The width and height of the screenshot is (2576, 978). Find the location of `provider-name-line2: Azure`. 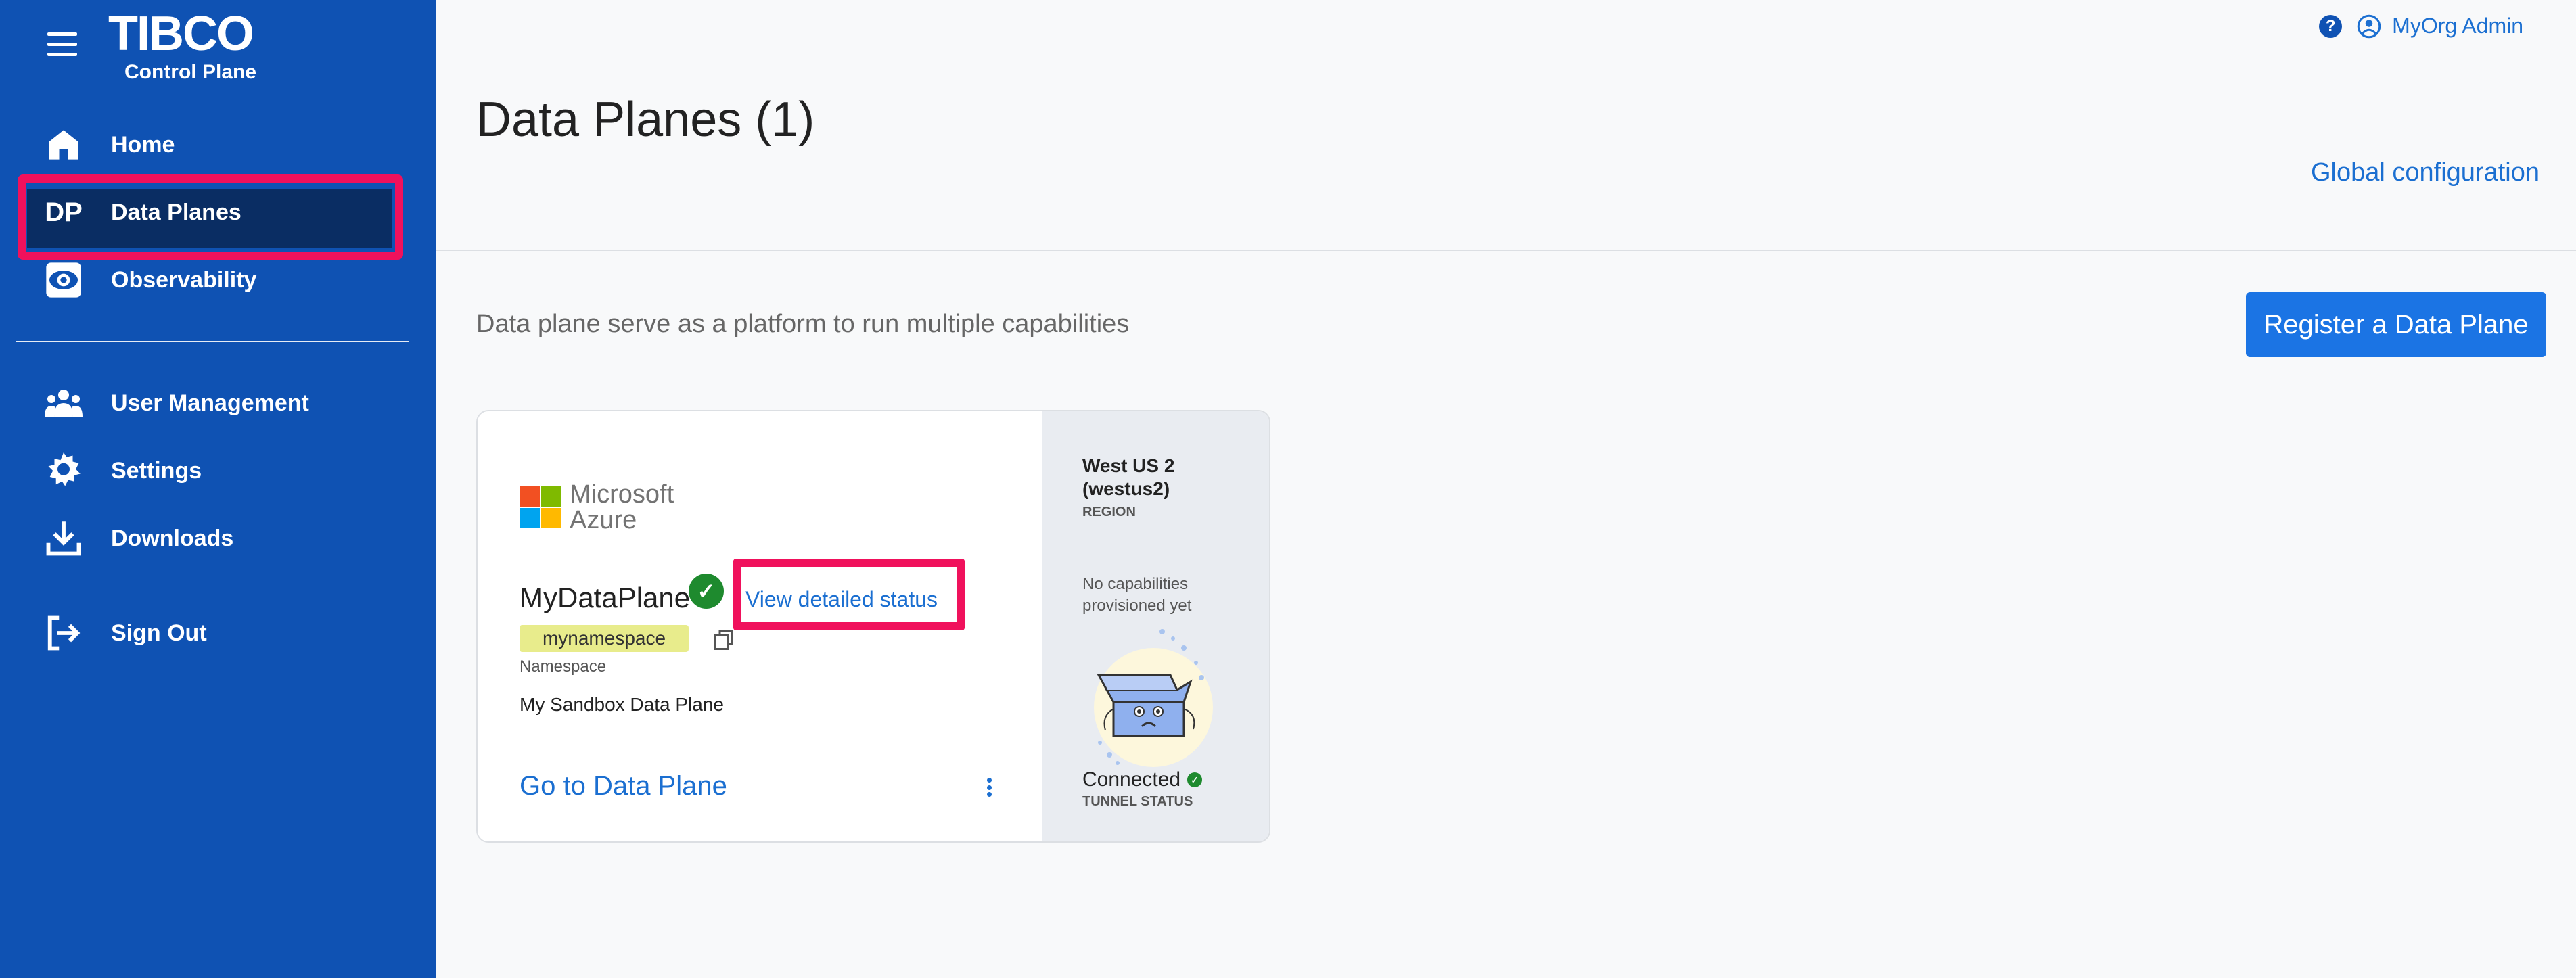

provider-name-line2: Azure is located at coordinates (603, 520).